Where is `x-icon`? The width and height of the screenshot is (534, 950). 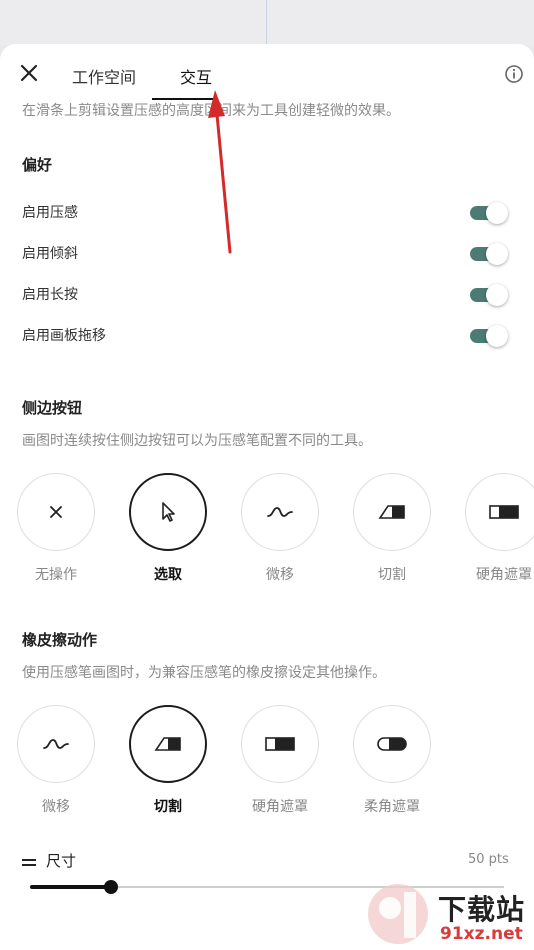 x-icon is located at coordinates (56, 512).